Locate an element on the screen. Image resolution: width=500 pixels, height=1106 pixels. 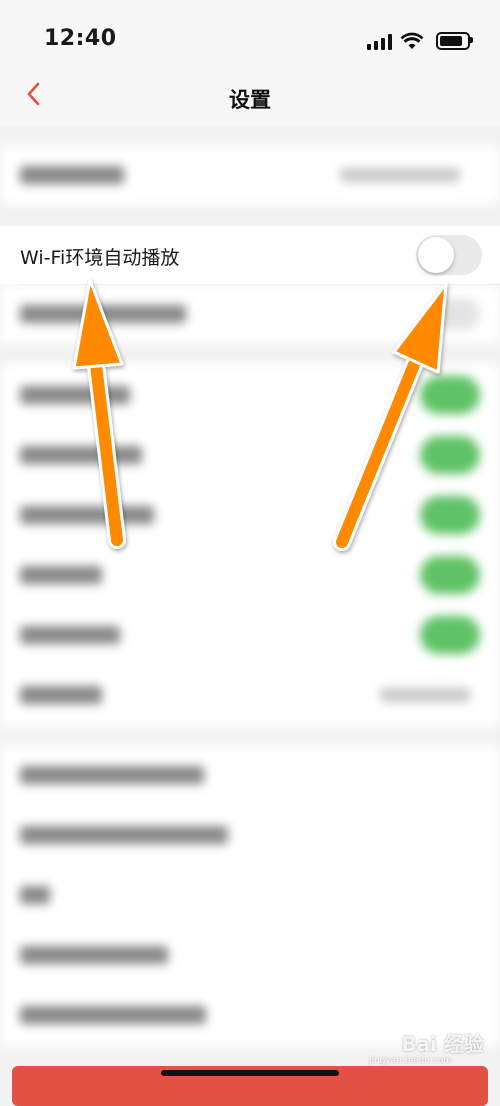
page-title: 设置 is located at coordinates (250, 100).